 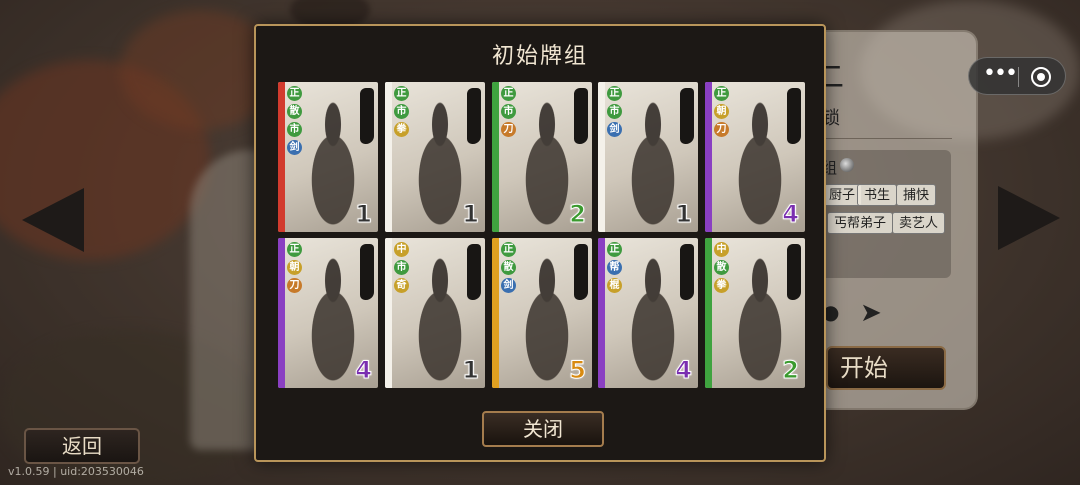 What do you see at coordinates (76, 471) in the screenshot?
I see `version-label: v1.0.59 | uid:203530046` at bounding box center [76, 471].